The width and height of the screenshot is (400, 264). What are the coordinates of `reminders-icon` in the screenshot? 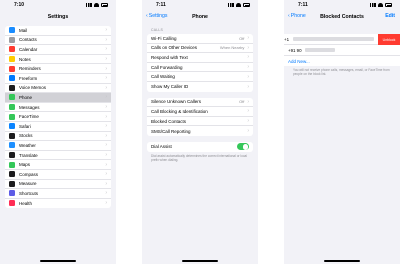 It's located at (12, 68).